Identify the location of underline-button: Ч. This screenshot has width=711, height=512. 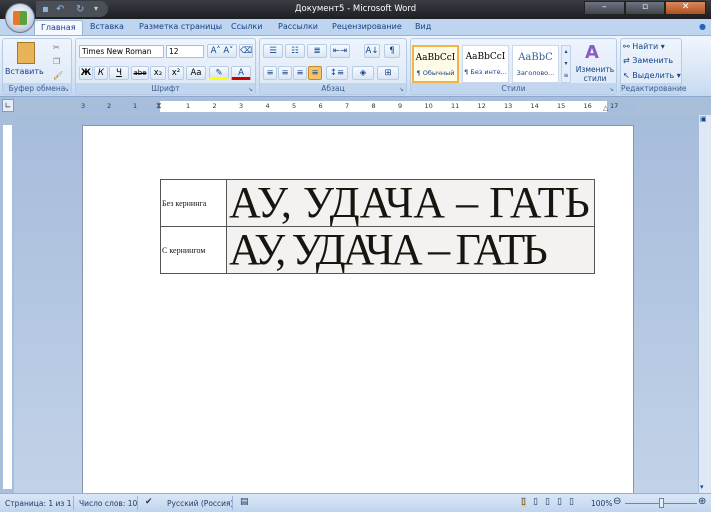
(119, 73).